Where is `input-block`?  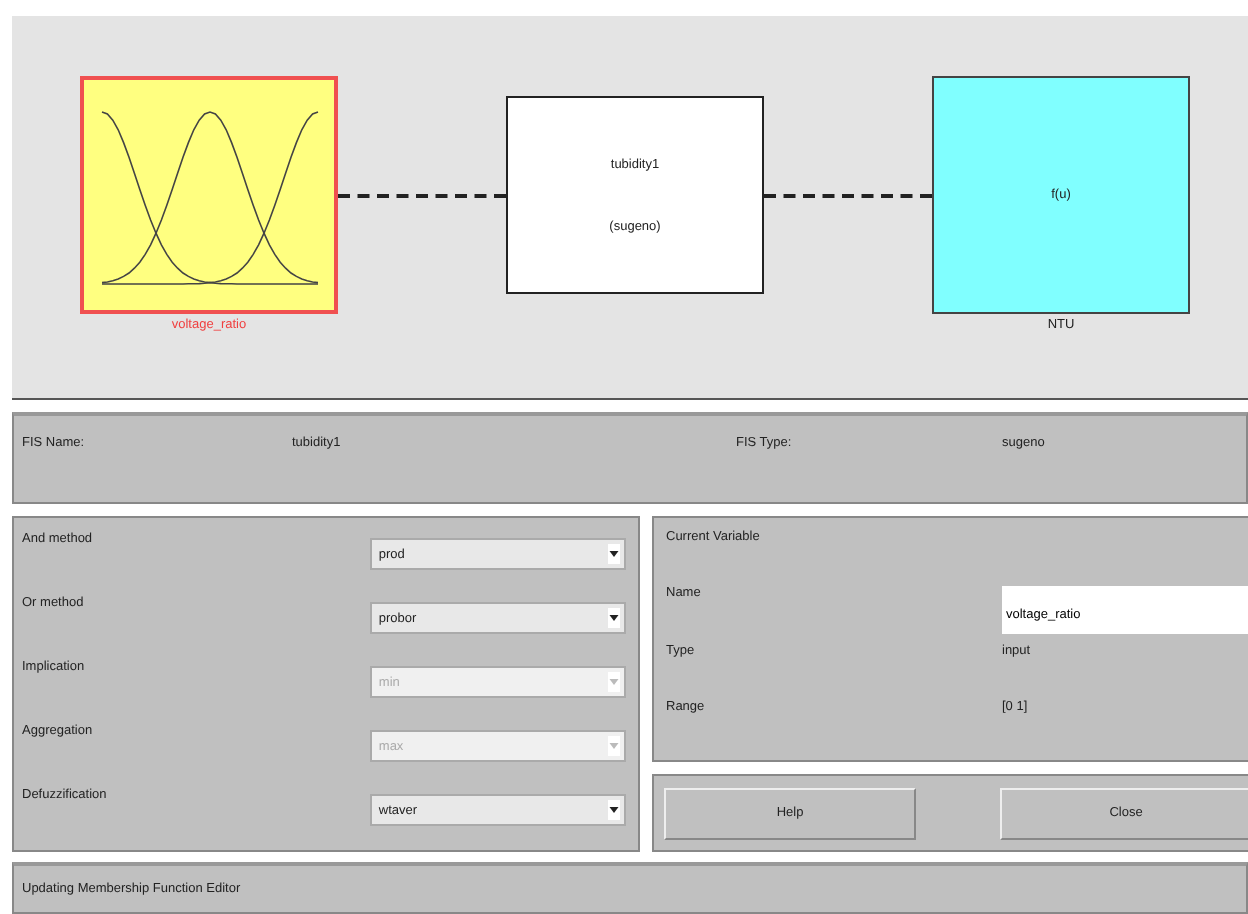
input-block is located at coordinates (209, 195).